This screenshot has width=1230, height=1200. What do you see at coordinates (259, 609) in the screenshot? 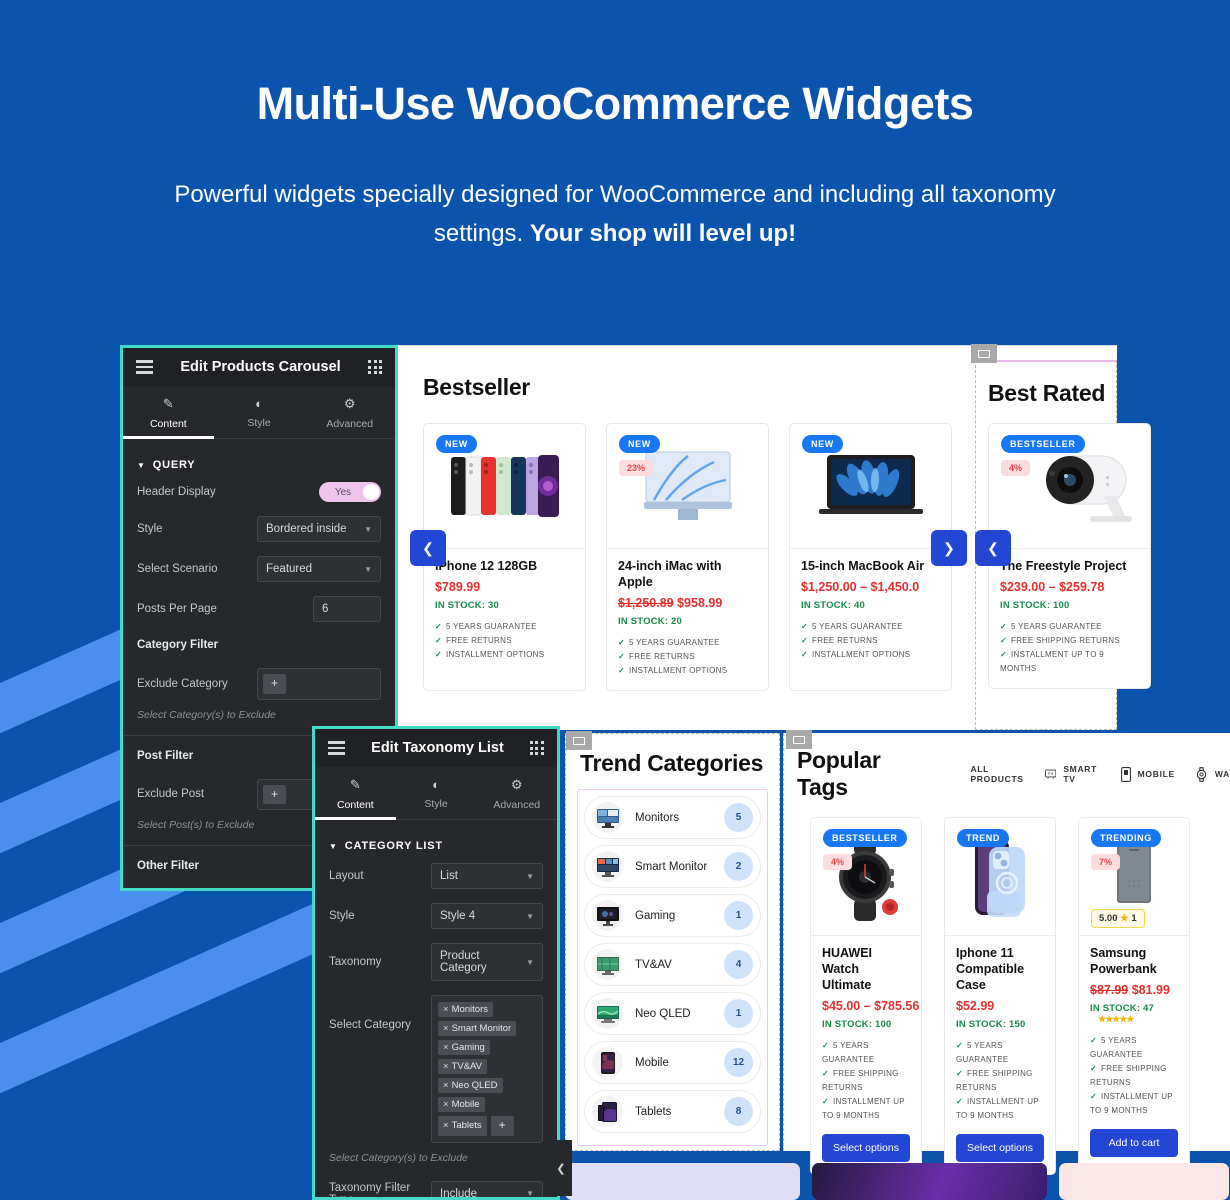
I see `field-posts-per-page: Posts Per Page` at bounding box center [259, 609].